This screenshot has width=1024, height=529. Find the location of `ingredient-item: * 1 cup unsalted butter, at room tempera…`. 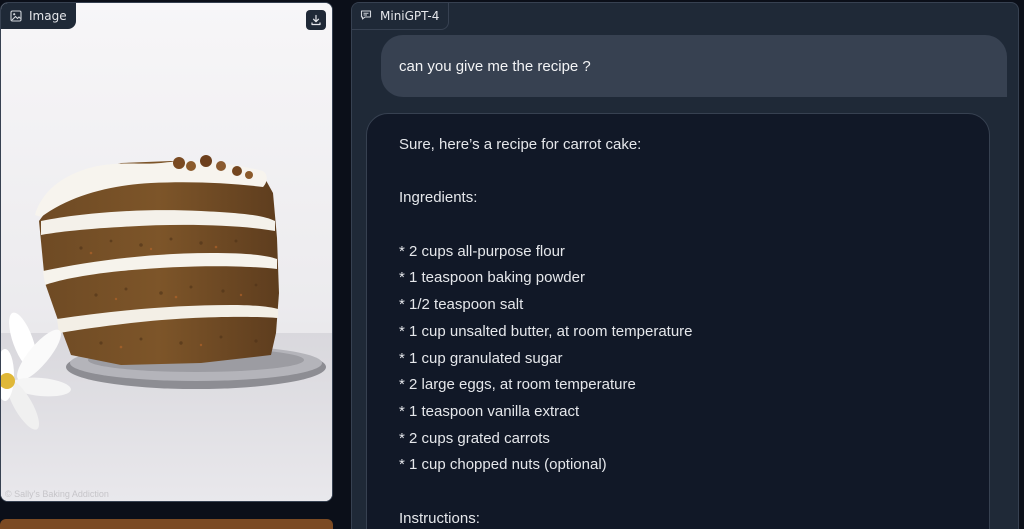

ingredient-item: * 1 cup unsalted butter, at room tempera… is located at coordinates (546, 331).